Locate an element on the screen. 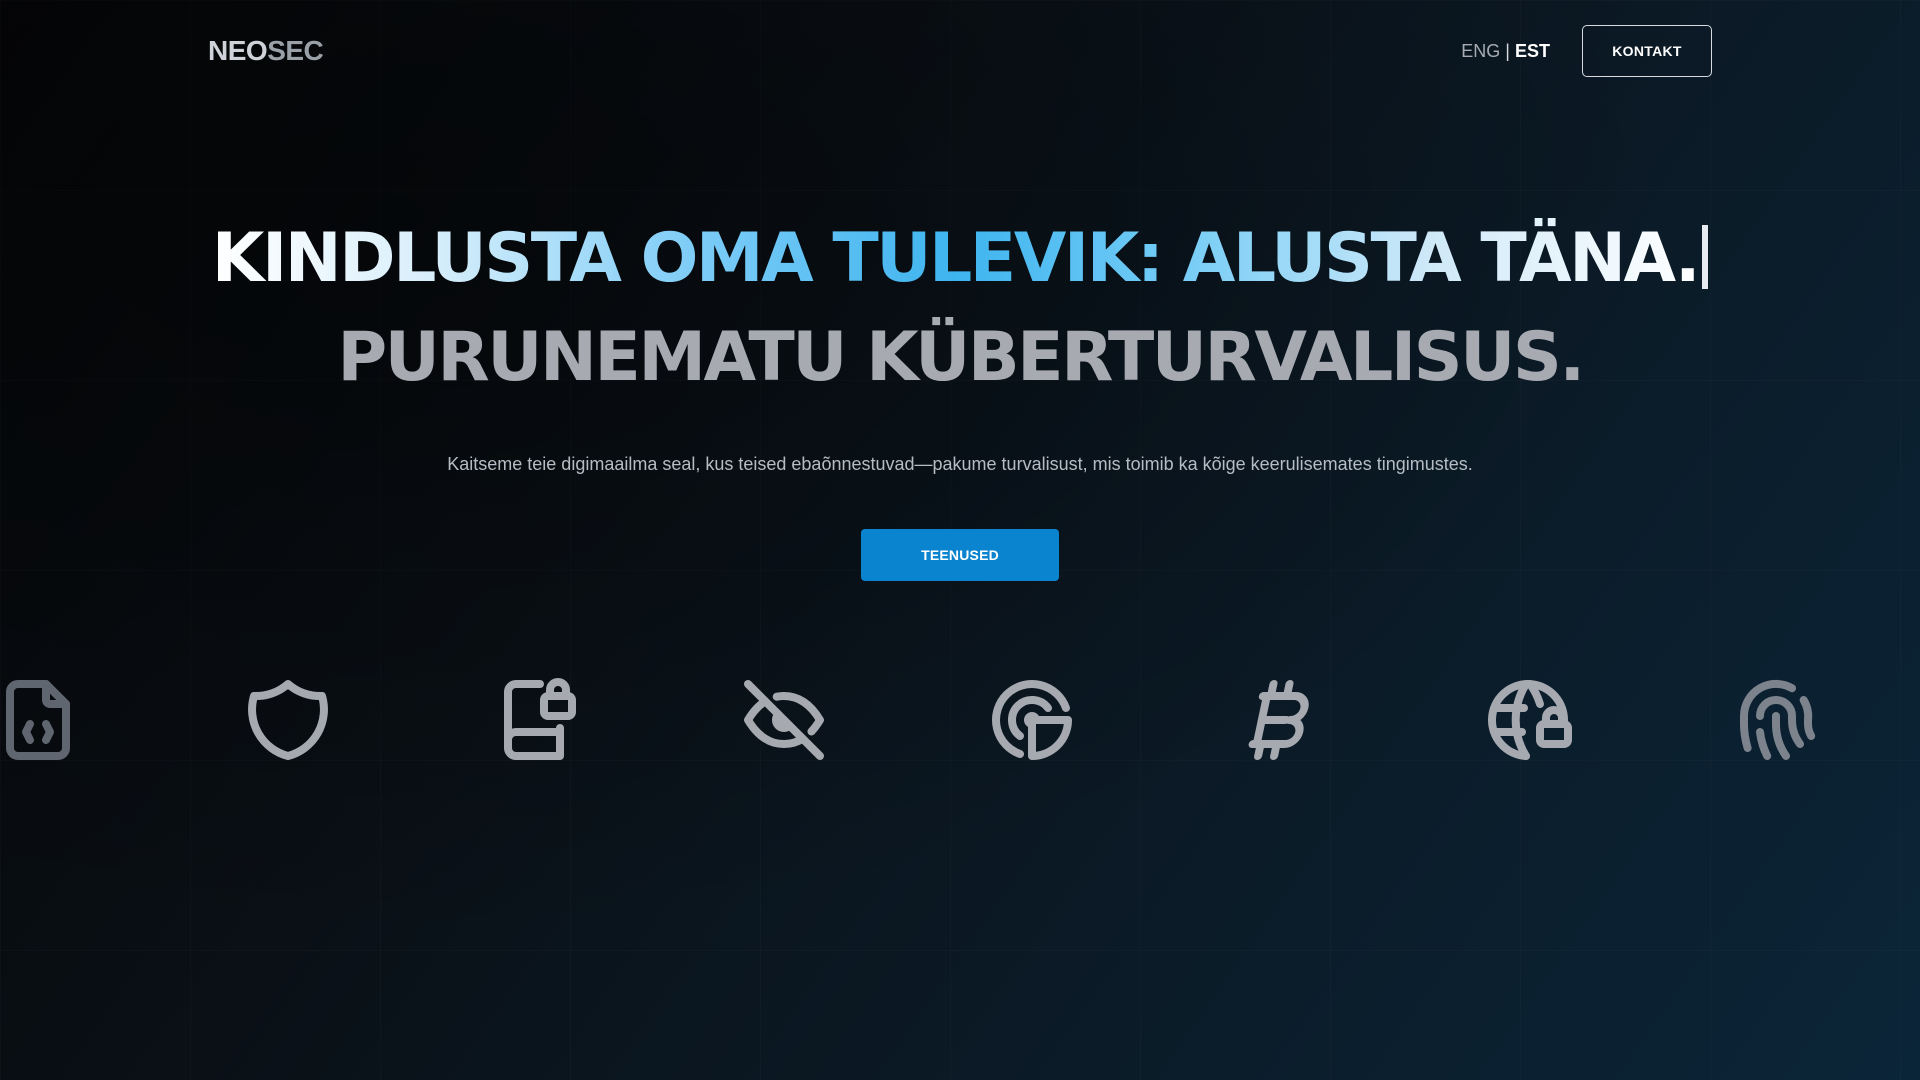 The height and width of the screenshot is (1080, 1920). header-actions: ENG | EST KONTAKT is located at coordinates (1586, 51).